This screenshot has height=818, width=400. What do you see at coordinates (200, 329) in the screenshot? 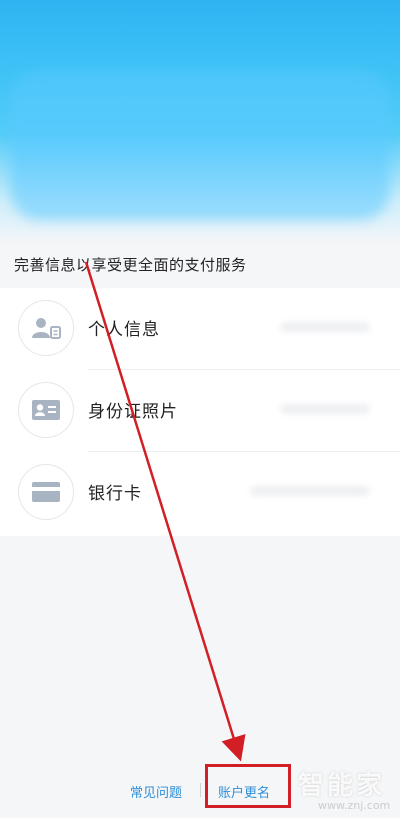
I see `list-item-personal-info: 个人信息` at bounding box center [200, 329].